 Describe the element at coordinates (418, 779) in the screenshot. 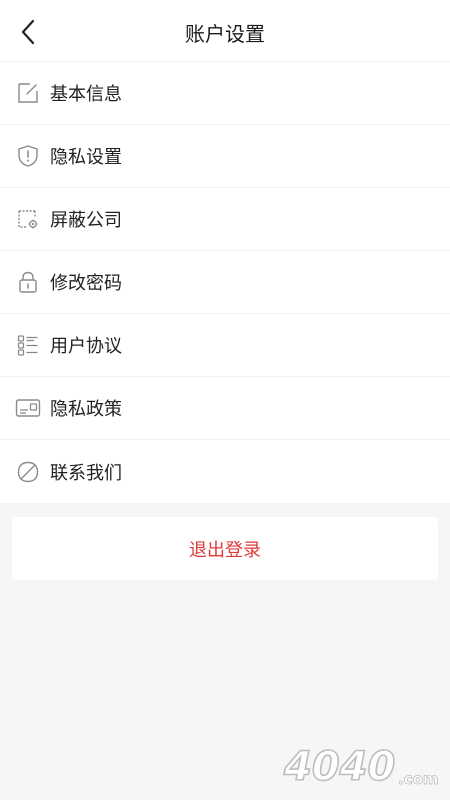

I see `watermark-suffix: .com` at that location.